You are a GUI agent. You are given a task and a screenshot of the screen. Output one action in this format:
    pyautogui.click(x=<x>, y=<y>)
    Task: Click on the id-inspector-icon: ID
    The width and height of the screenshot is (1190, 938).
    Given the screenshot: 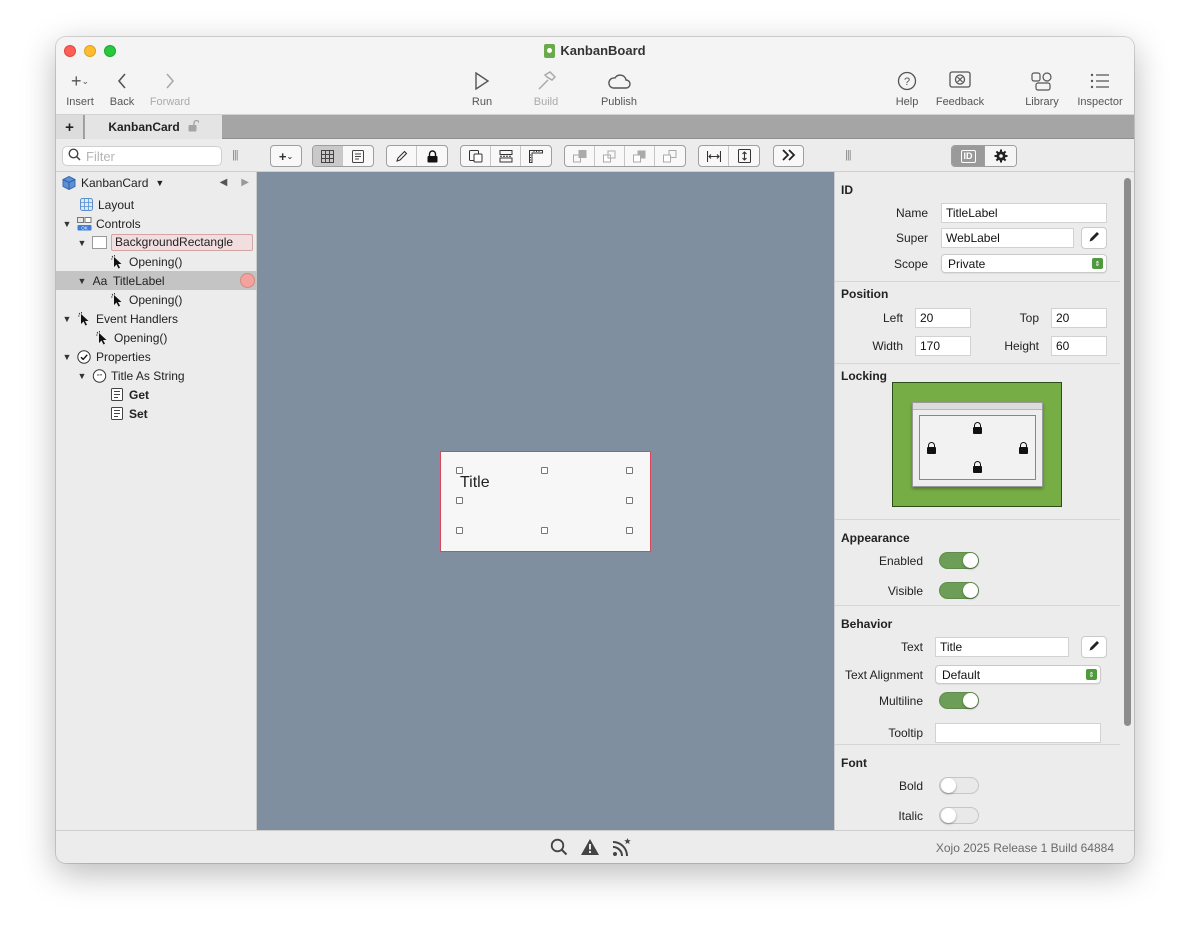 What is the action you would take?
    pyautogui.click(x=968, y=156)
    